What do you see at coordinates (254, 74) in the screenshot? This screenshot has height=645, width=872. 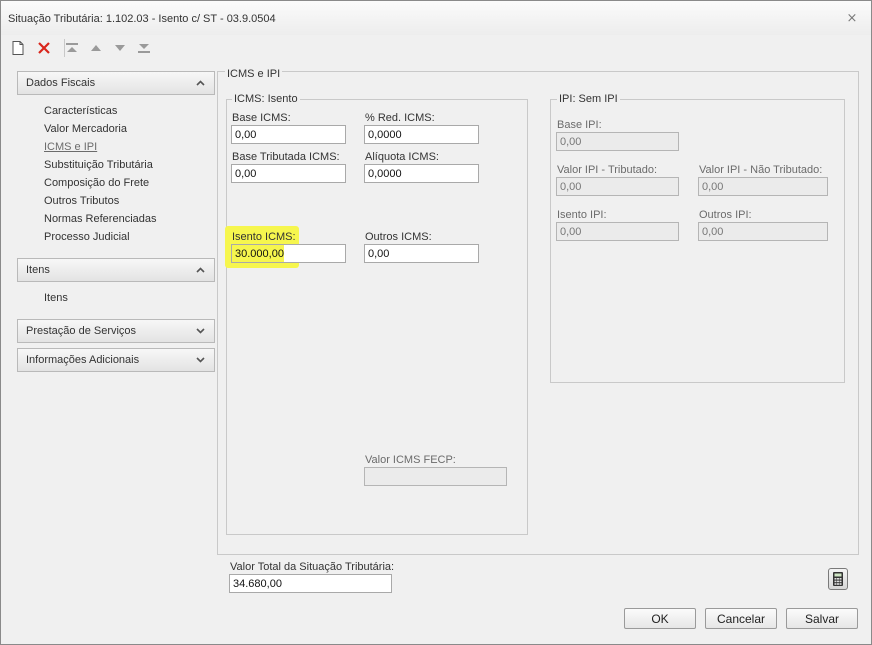 I see `section-title: ICMS e IPI` at bounding box center [254, 74].